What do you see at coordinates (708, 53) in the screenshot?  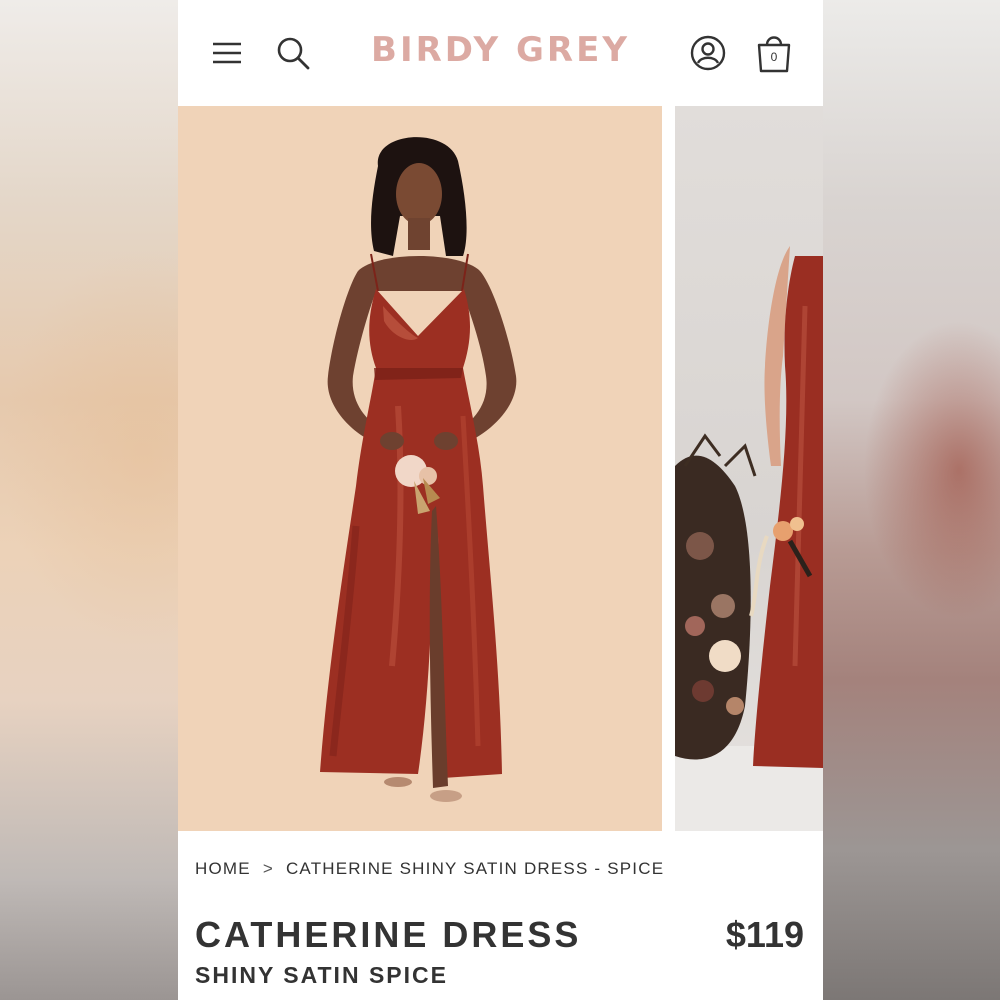 I see `account-icon` at bounding box center [708, 53].